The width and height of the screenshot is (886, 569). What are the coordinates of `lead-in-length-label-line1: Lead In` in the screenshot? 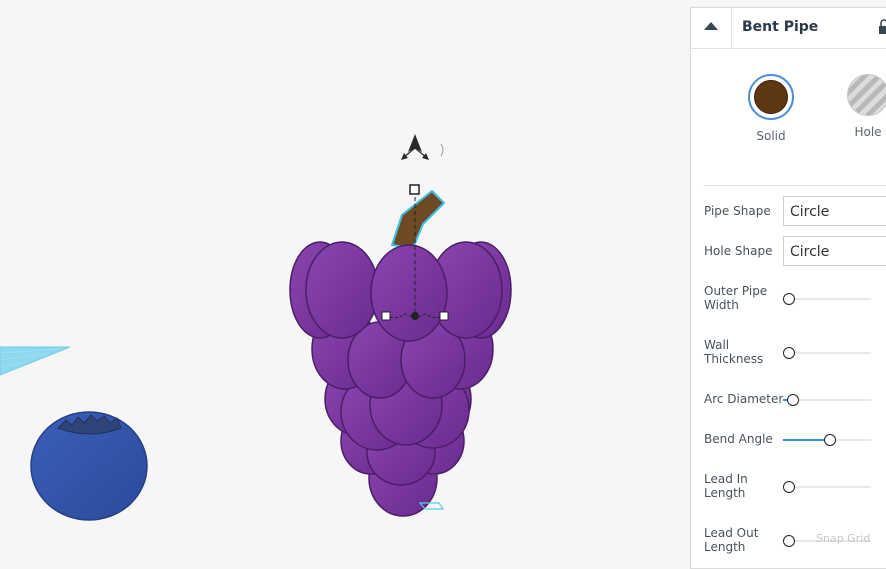 It's located at (726, 479).